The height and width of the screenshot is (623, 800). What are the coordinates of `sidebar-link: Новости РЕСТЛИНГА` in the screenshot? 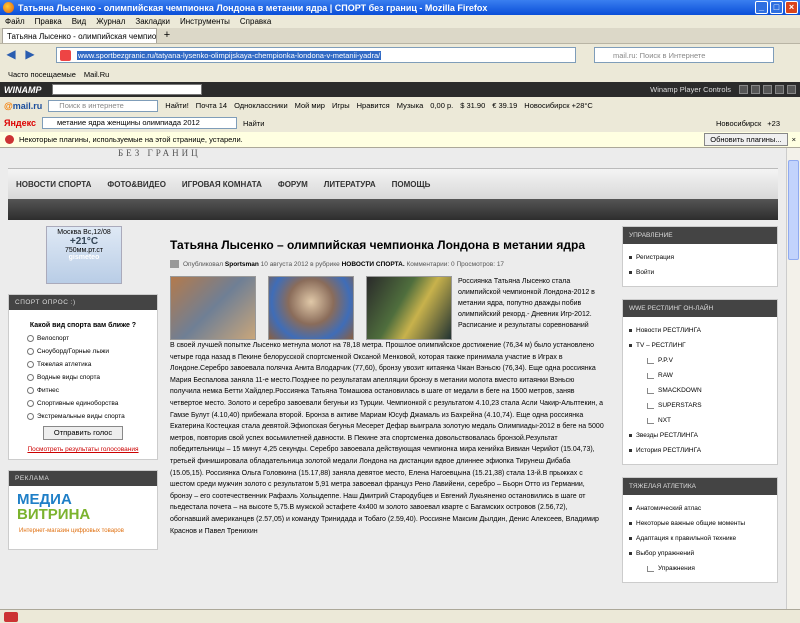 It's located at (700, 330).